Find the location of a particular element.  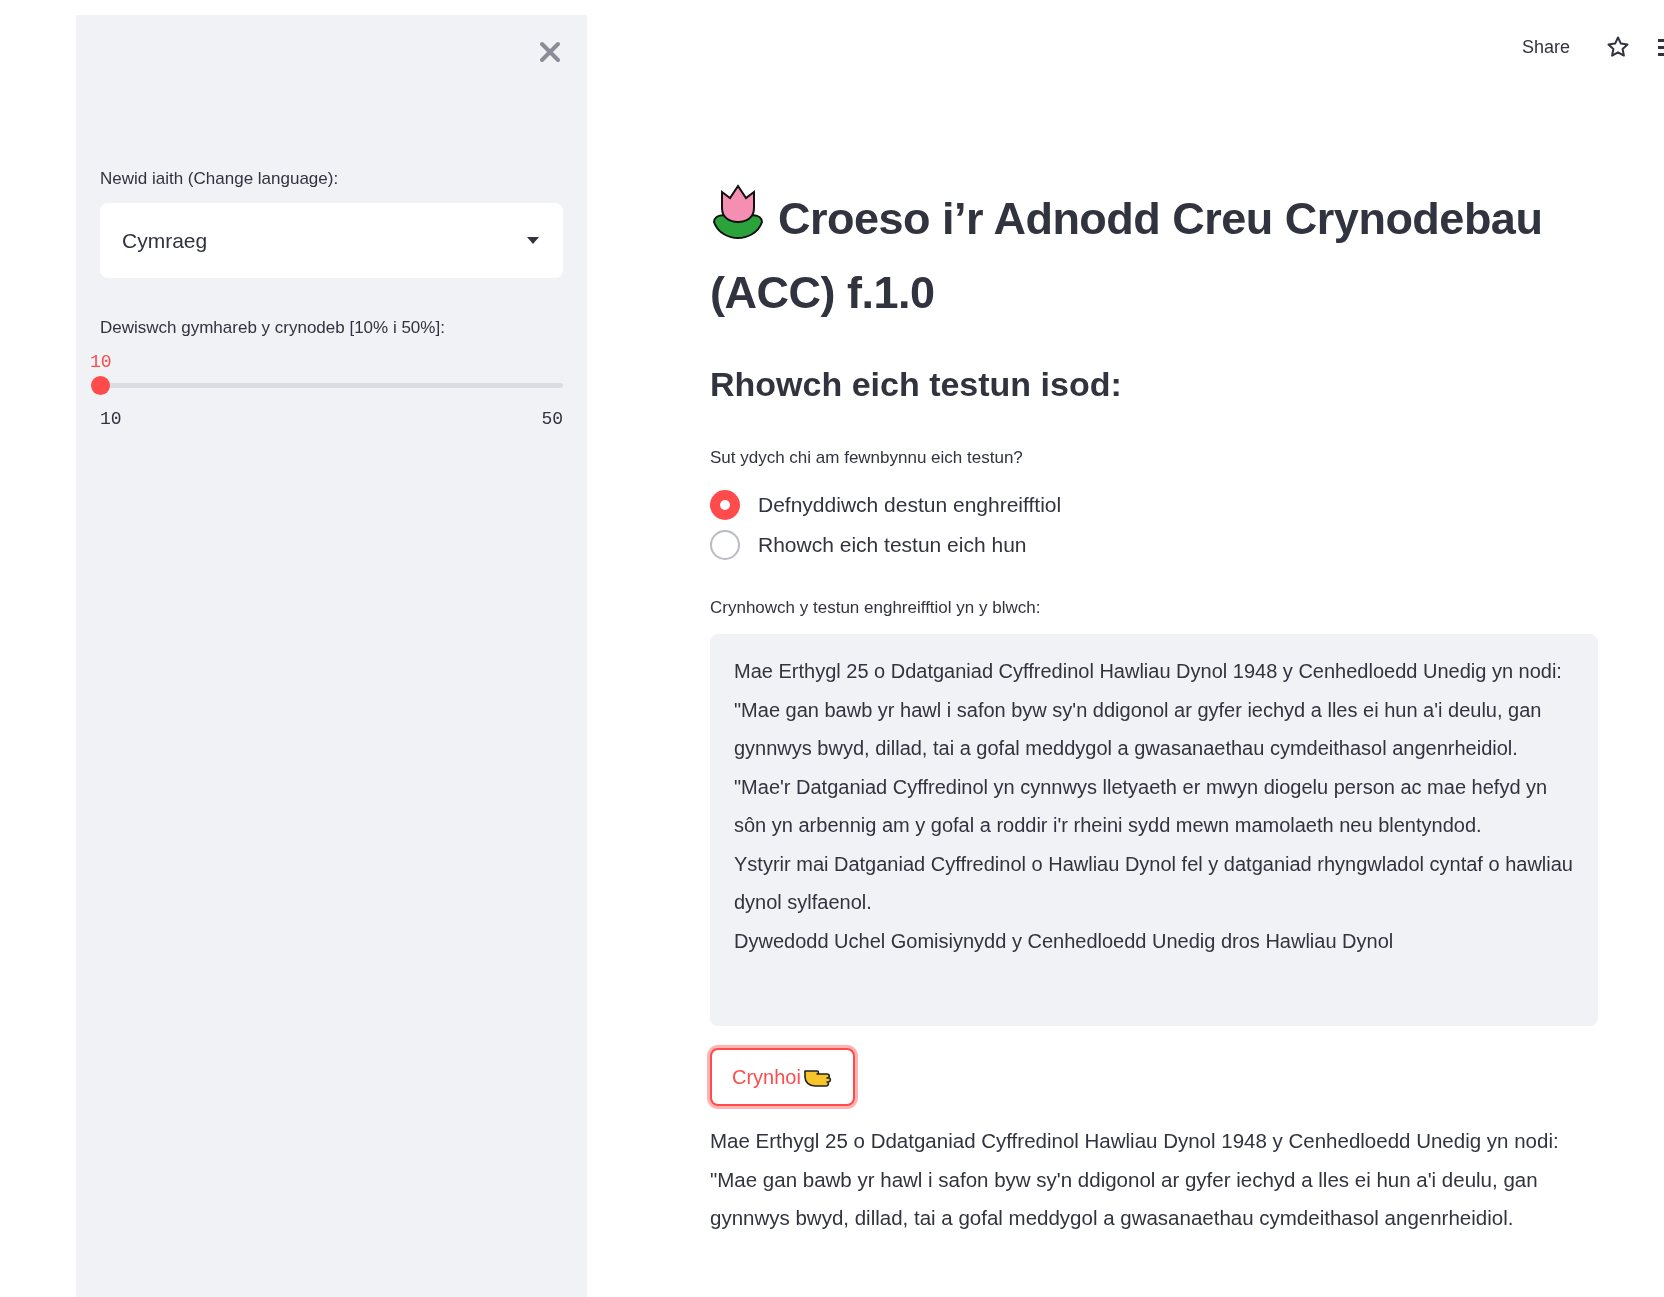

tulip-icon is located at coordinates (738, 212).